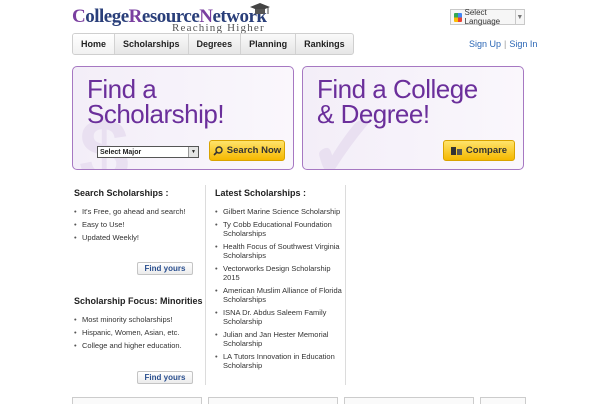  What do you see at coordinates (503, 44) in the screenshot?
I see `account-links: Sign Up | Sign In` at bounding box center [503, 44].